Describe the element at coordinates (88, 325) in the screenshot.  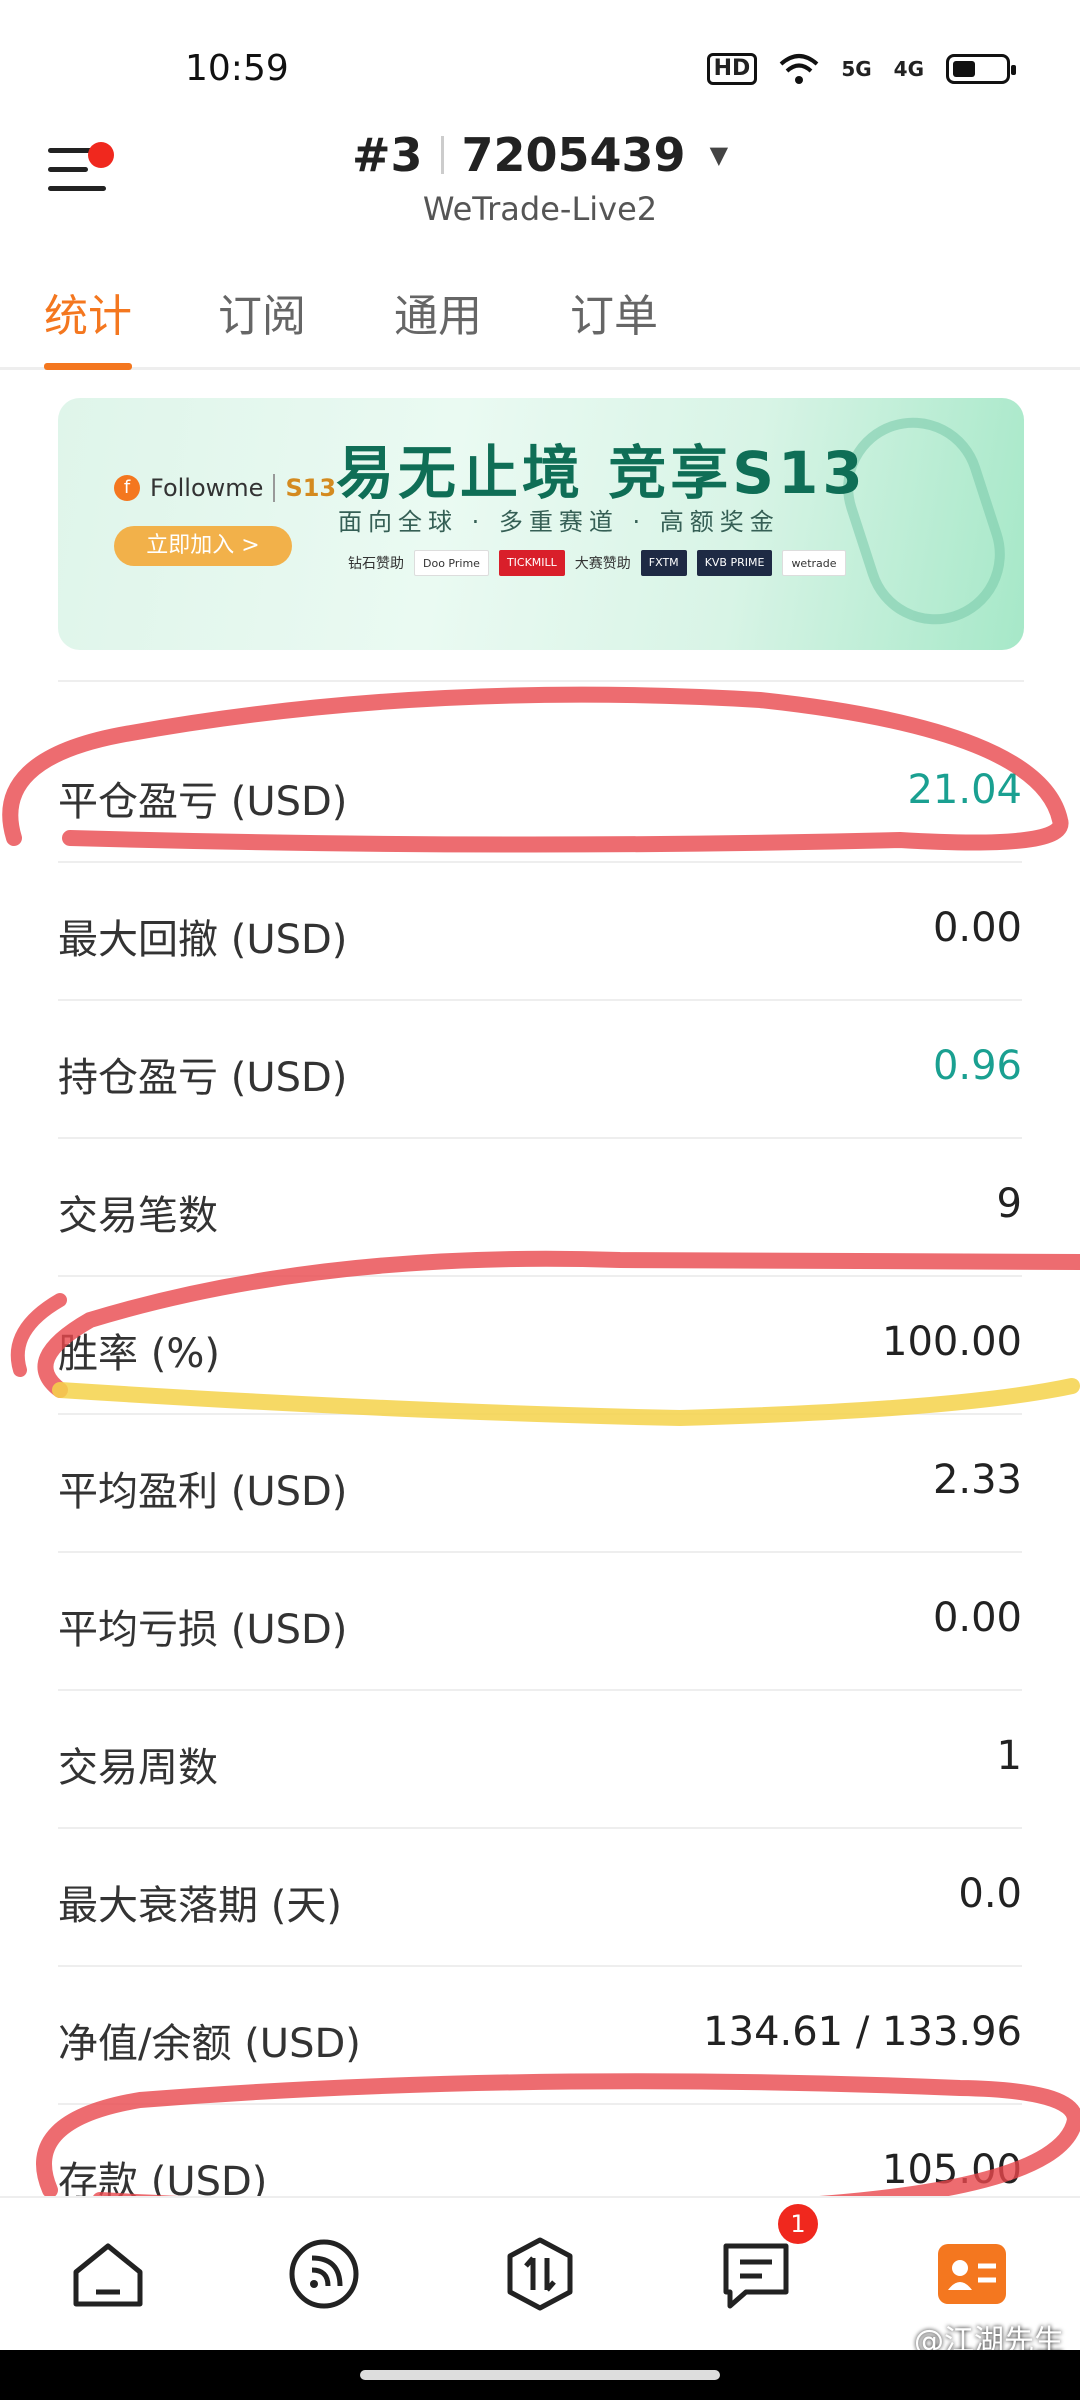
I see `tab-statistics: 统计` at that location.